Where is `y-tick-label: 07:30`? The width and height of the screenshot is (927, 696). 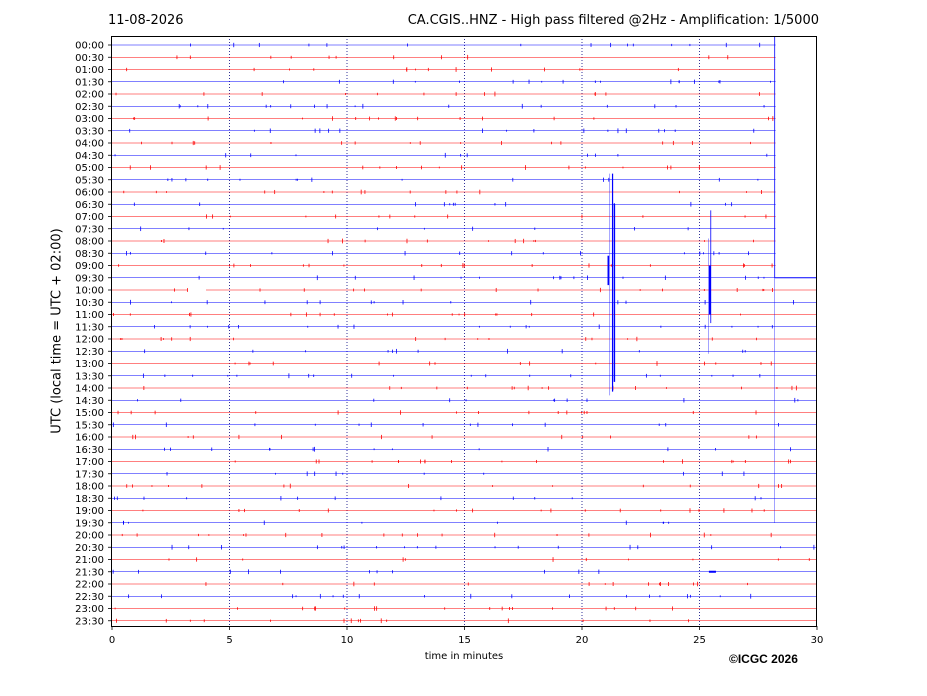
y-tick-label: 07:30 is located at coordinates (89, 229).